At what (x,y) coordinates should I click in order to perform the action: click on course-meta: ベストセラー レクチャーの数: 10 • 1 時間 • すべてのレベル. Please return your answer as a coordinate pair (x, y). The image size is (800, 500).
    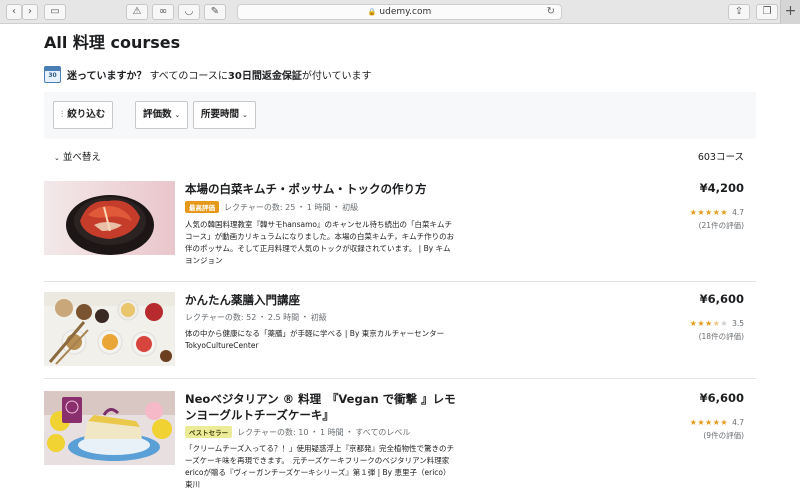
    Looking at the image, I should click on (297, 432).